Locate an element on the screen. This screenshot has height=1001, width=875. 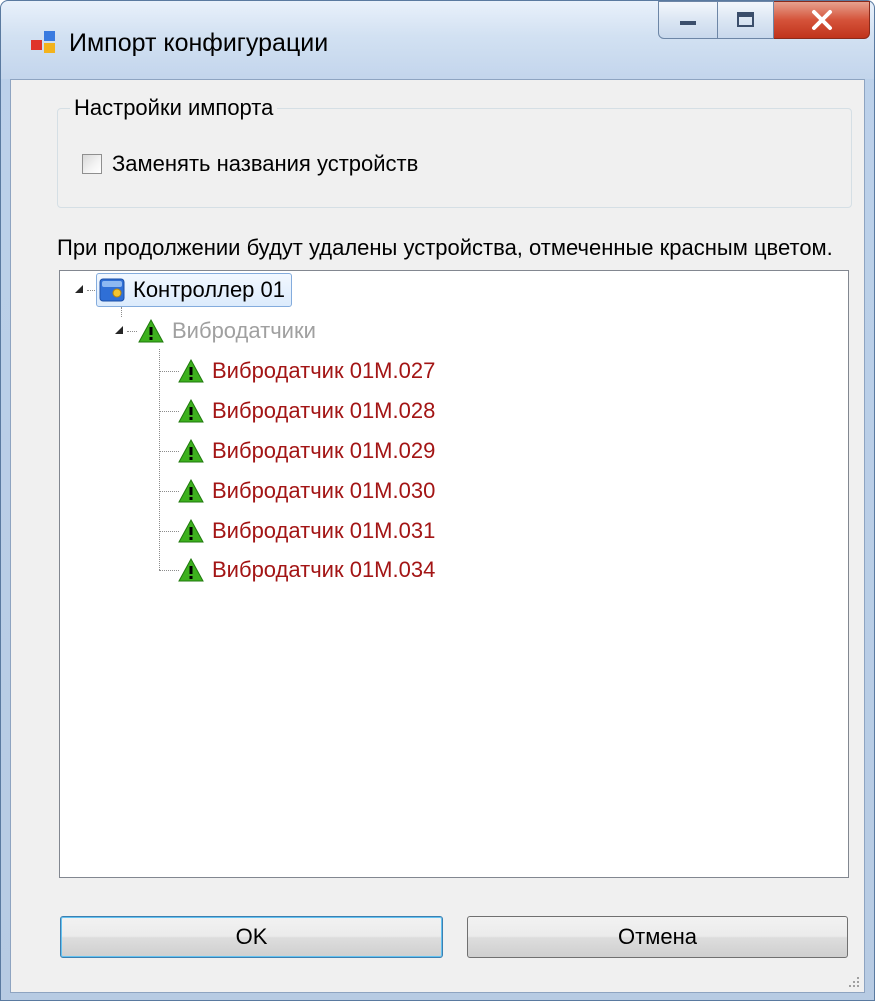
controller-icon is located at coordinates (112, 290).